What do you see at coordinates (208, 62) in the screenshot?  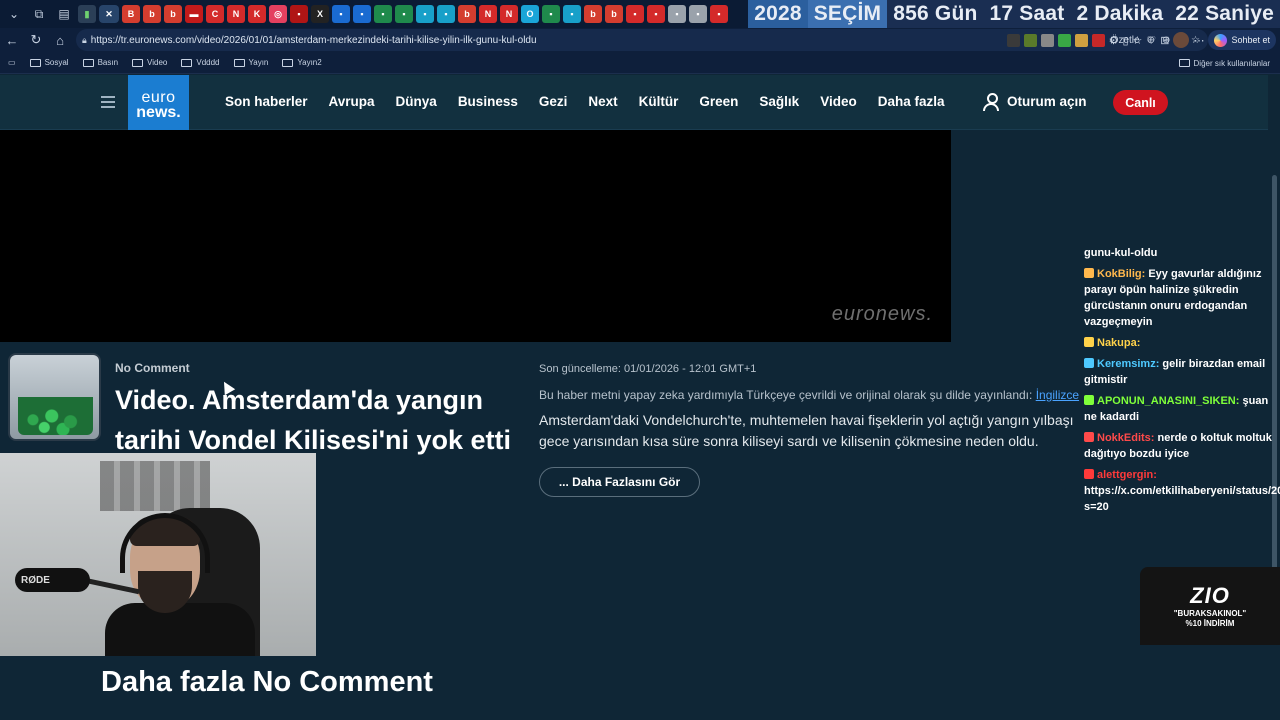 I see `bookmark-label: Vdddd` at bounding box center [208, 62].